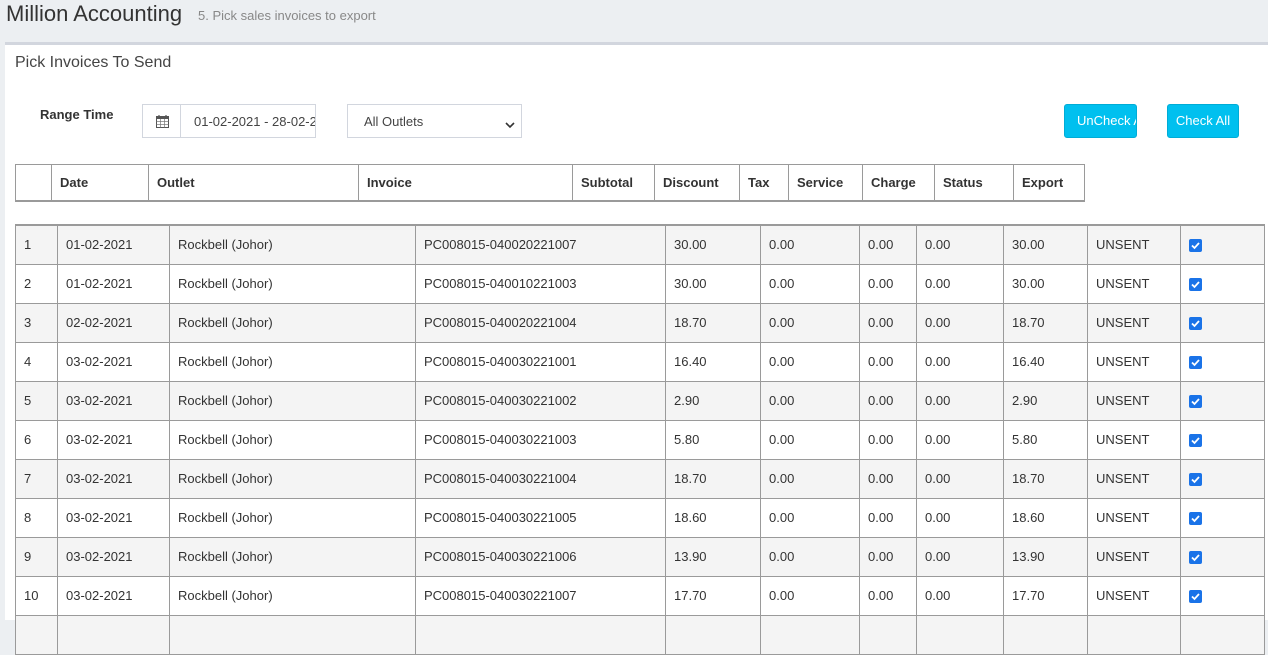 The width and height of the screenshot is (1268, 655). What do you see at coordinates (1045, 244) in the screenshot?
I see `charge-cell: 30.00` at bounding box center [1045, 244].